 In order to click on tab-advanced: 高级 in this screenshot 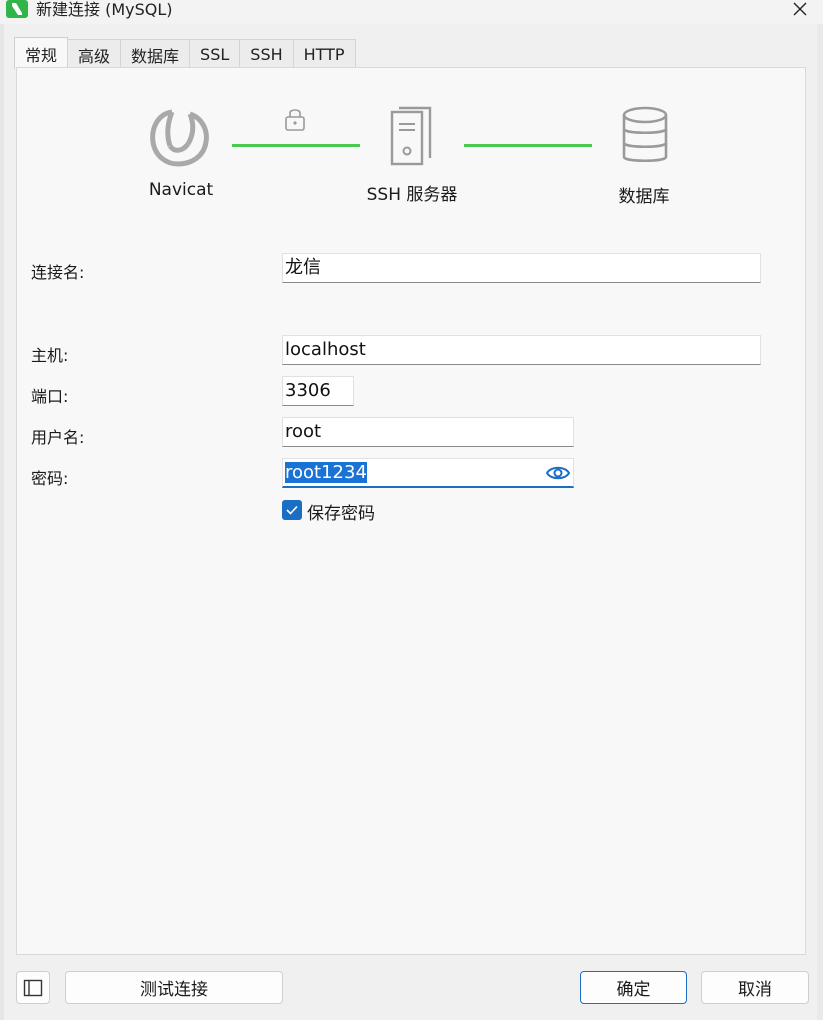, I will do `click(94, 54)`.